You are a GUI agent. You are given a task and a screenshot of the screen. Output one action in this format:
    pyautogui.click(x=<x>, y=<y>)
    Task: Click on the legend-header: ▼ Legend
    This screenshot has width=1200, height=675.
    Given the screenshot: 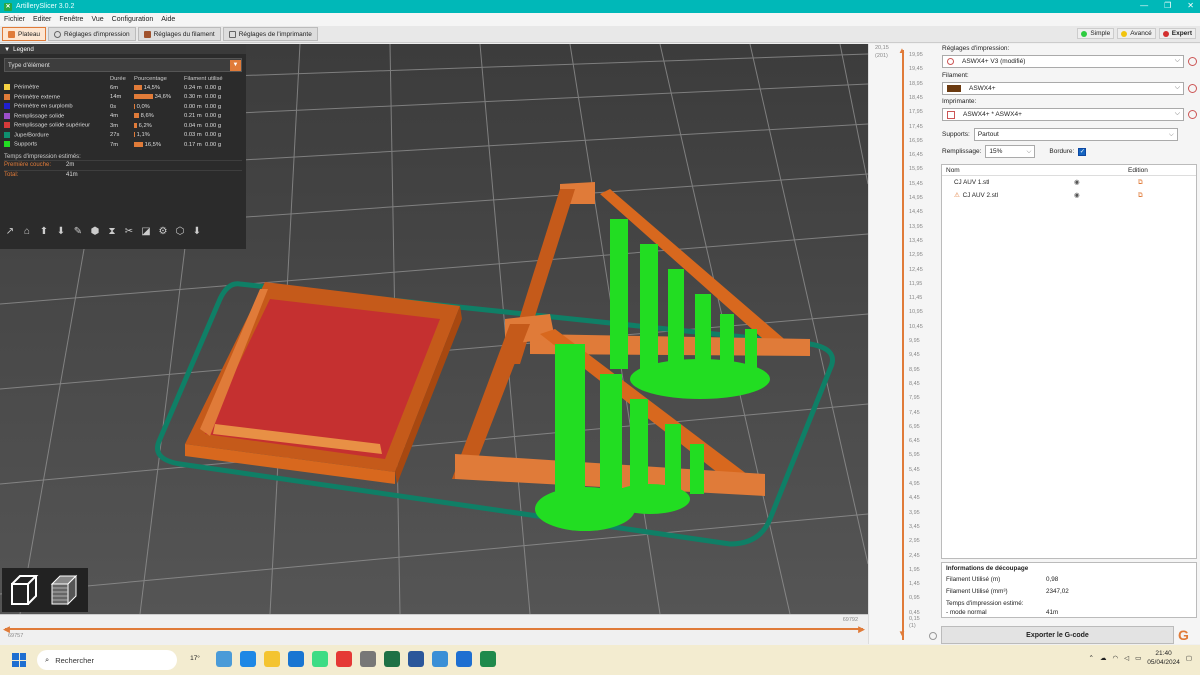 What is the action you would take?
    pyautogui.click(x=123, y=49)
    